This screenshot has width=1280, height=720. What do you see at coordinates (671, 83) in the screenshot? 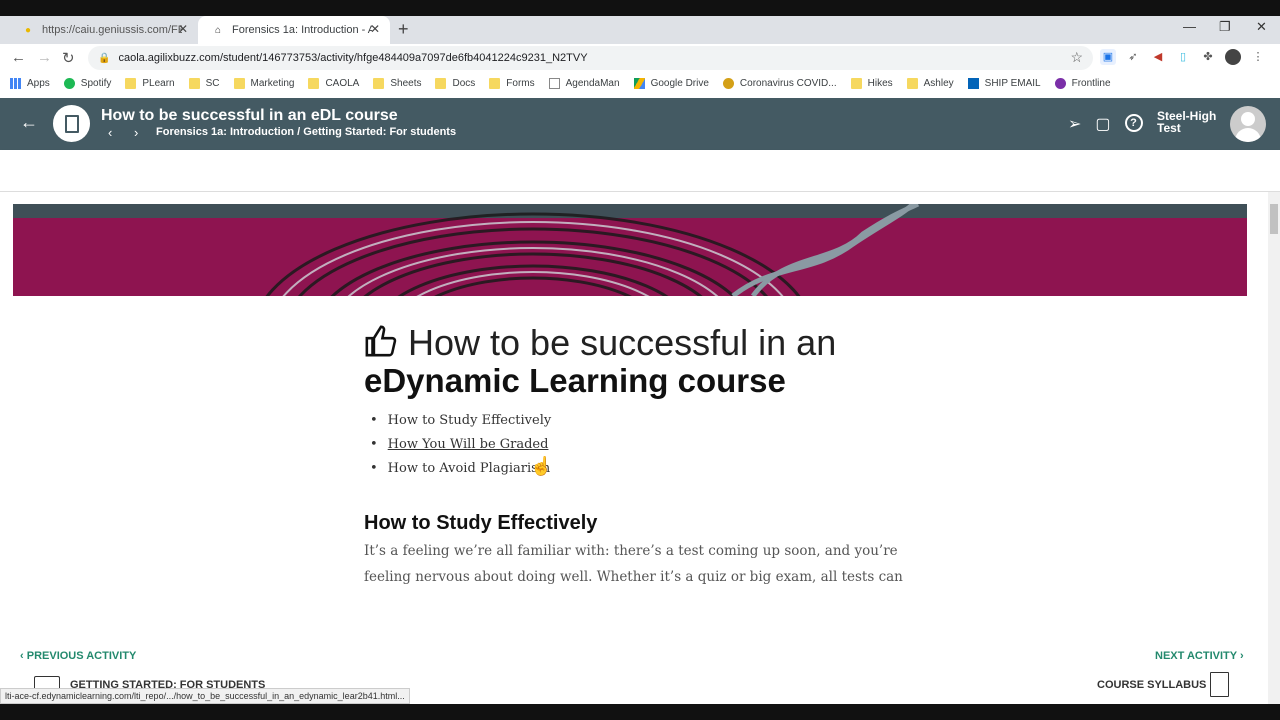
I see `bookmark-google-drive: Google Drive` at bounding box center [671, 83].